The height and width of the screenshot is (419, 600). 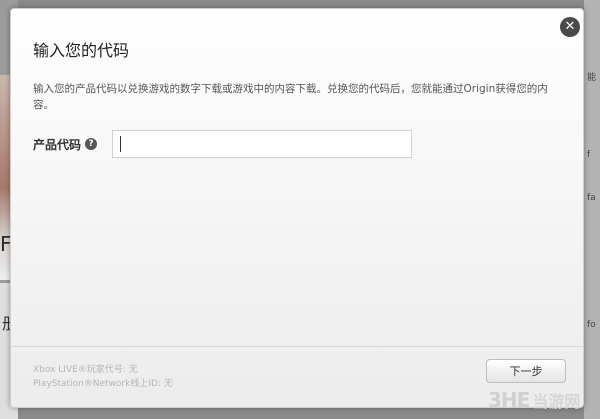 What do you see at coordinates (589, 155) in the screenshot?
I see `background-right-text: f` at bounding box center [589, 155].